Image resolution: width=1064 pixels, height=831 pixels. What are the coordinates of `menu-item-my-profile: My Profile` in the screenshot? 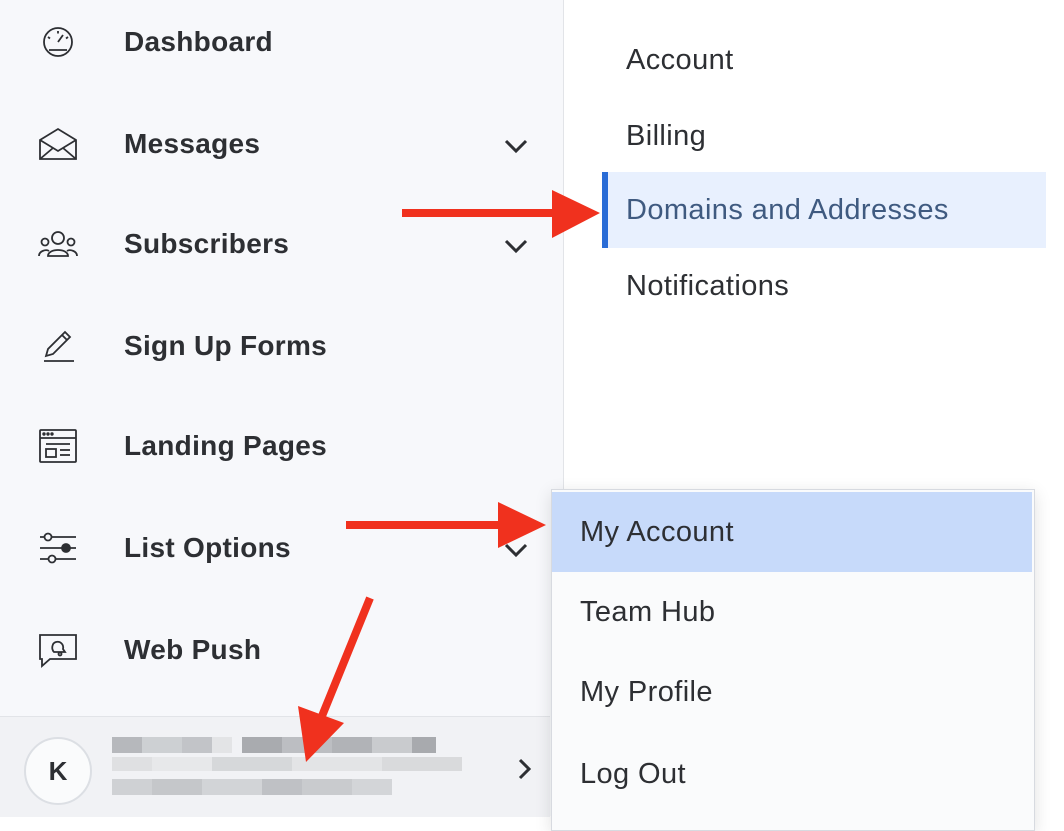 It's located at (792, 692).